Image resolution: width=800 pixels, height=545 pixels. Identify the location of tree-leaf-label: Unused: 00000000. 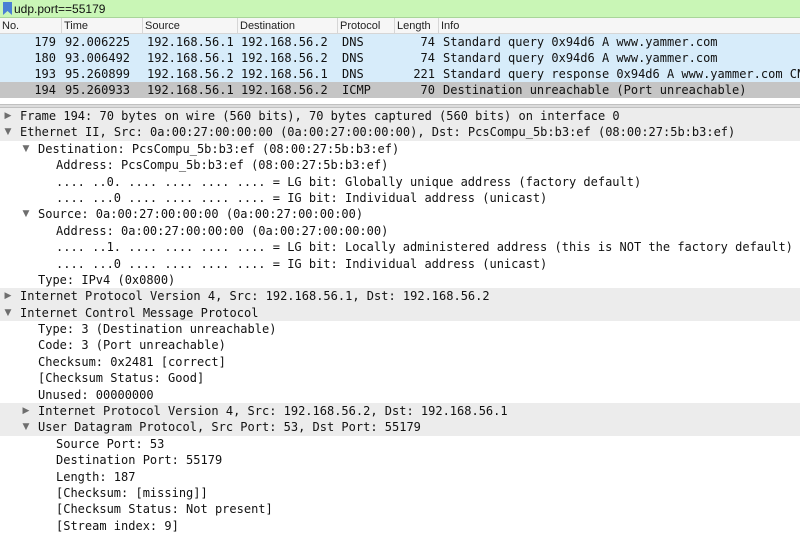
(96, 394).